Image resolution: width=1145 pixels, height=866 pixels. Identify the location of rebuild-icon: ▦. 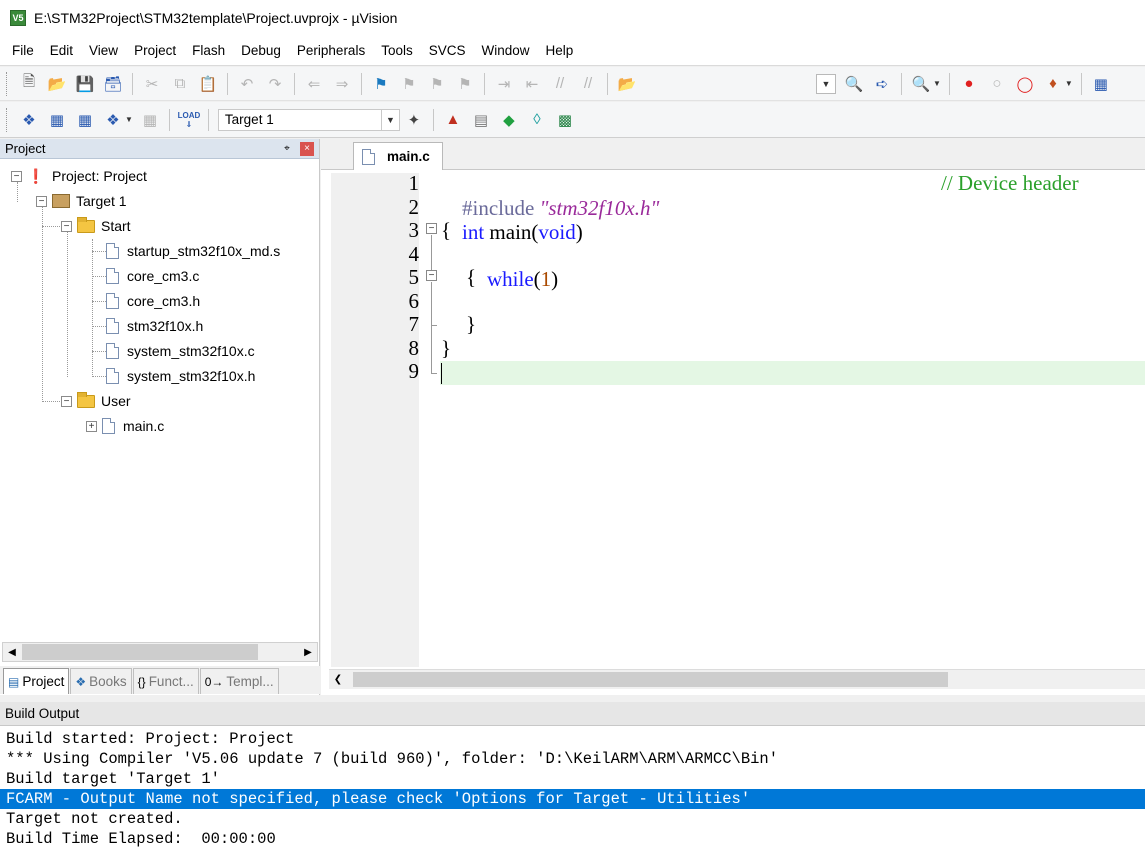
(85, 120).